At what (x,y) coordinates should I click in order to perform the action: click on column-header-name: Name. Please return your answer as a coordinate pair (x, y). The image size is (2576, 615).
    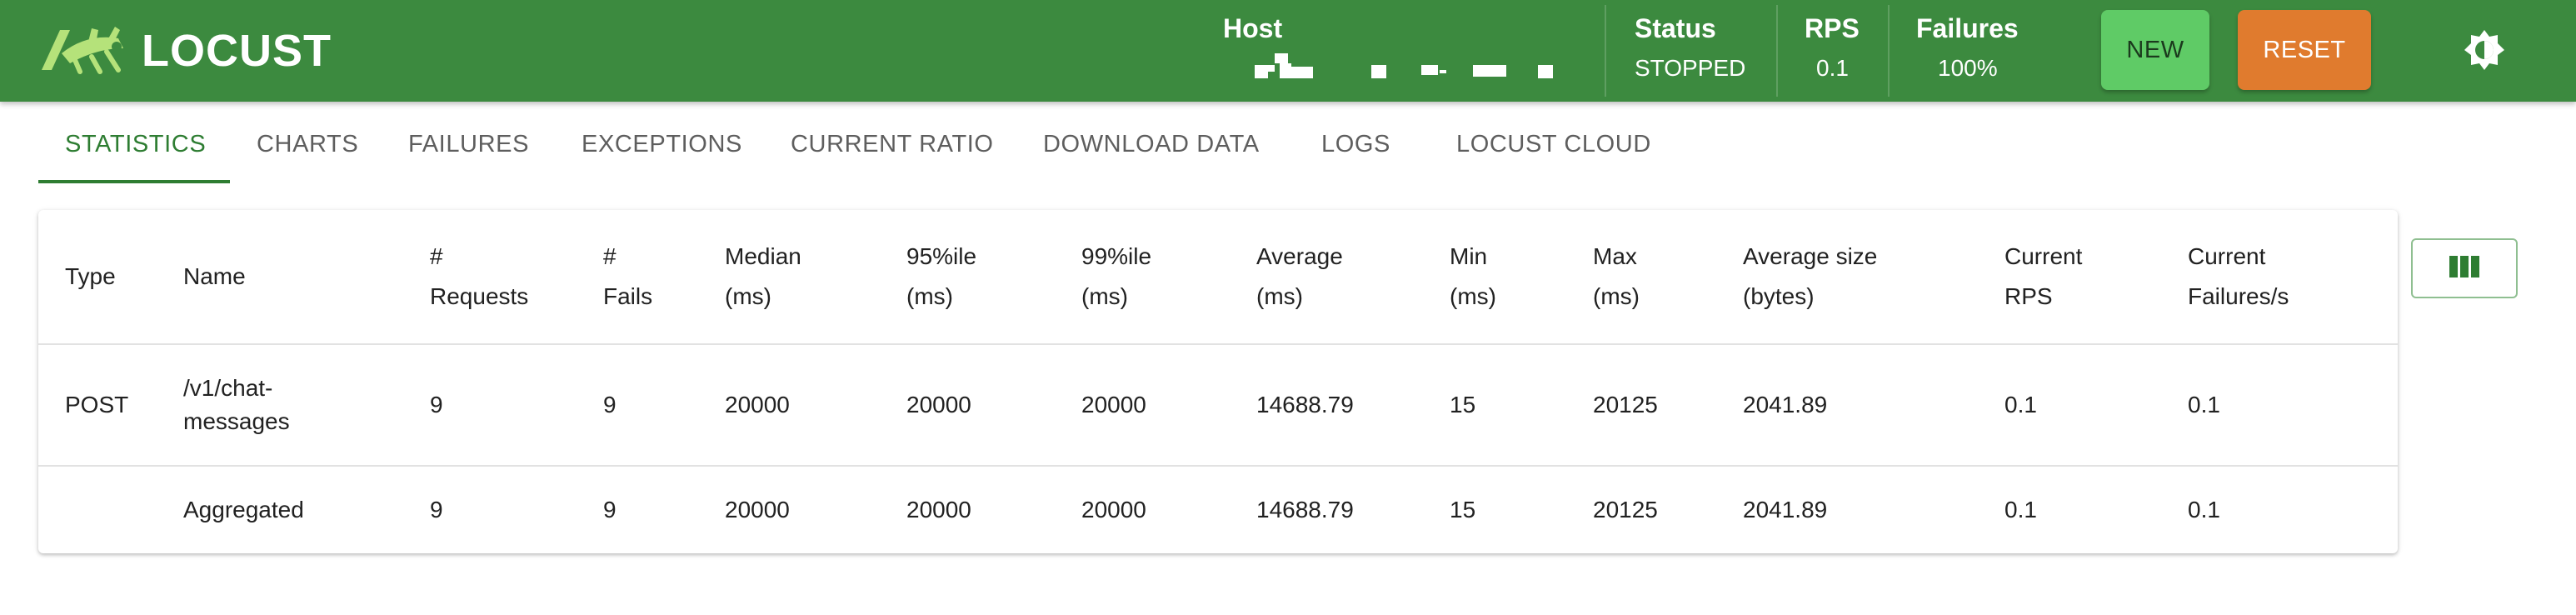
    Looking at the image, I should click on (214, 277).